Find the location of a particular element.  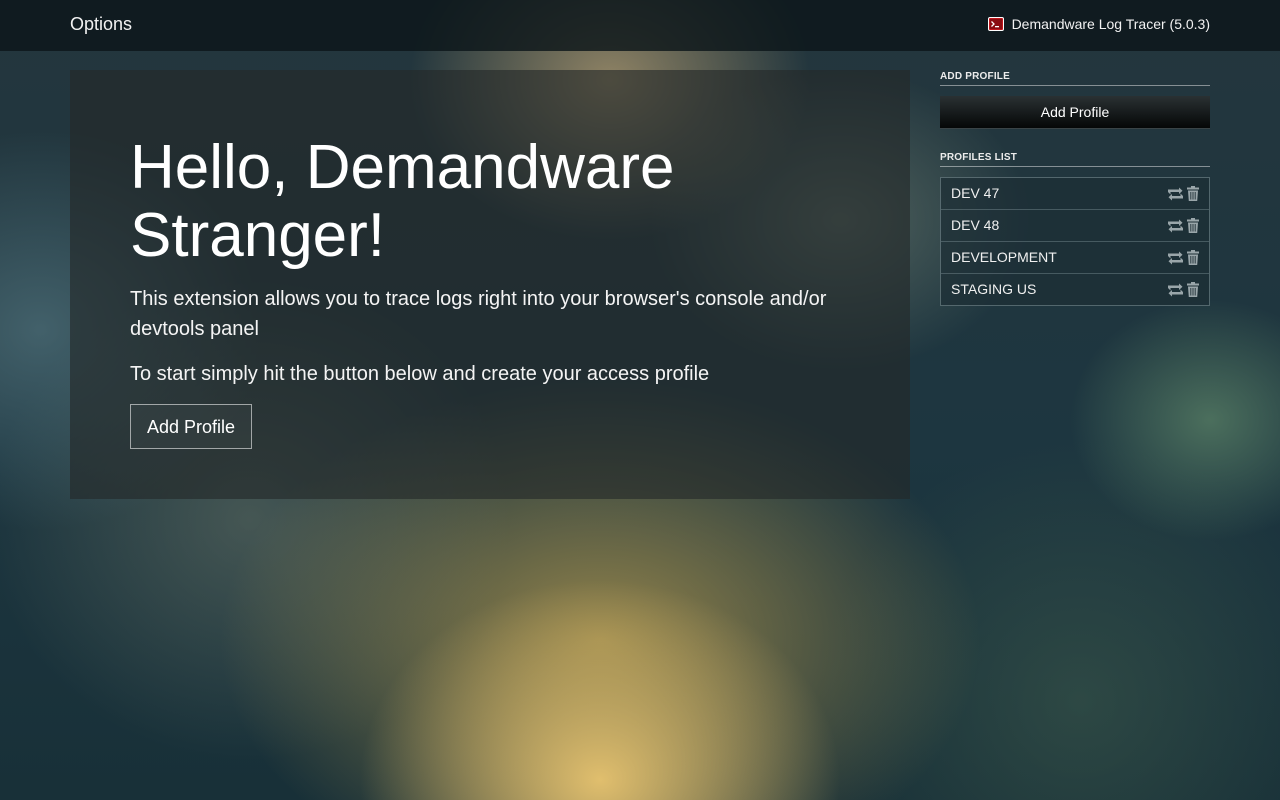

profile-name: DEV 47 is located at coordinates (975, 193).